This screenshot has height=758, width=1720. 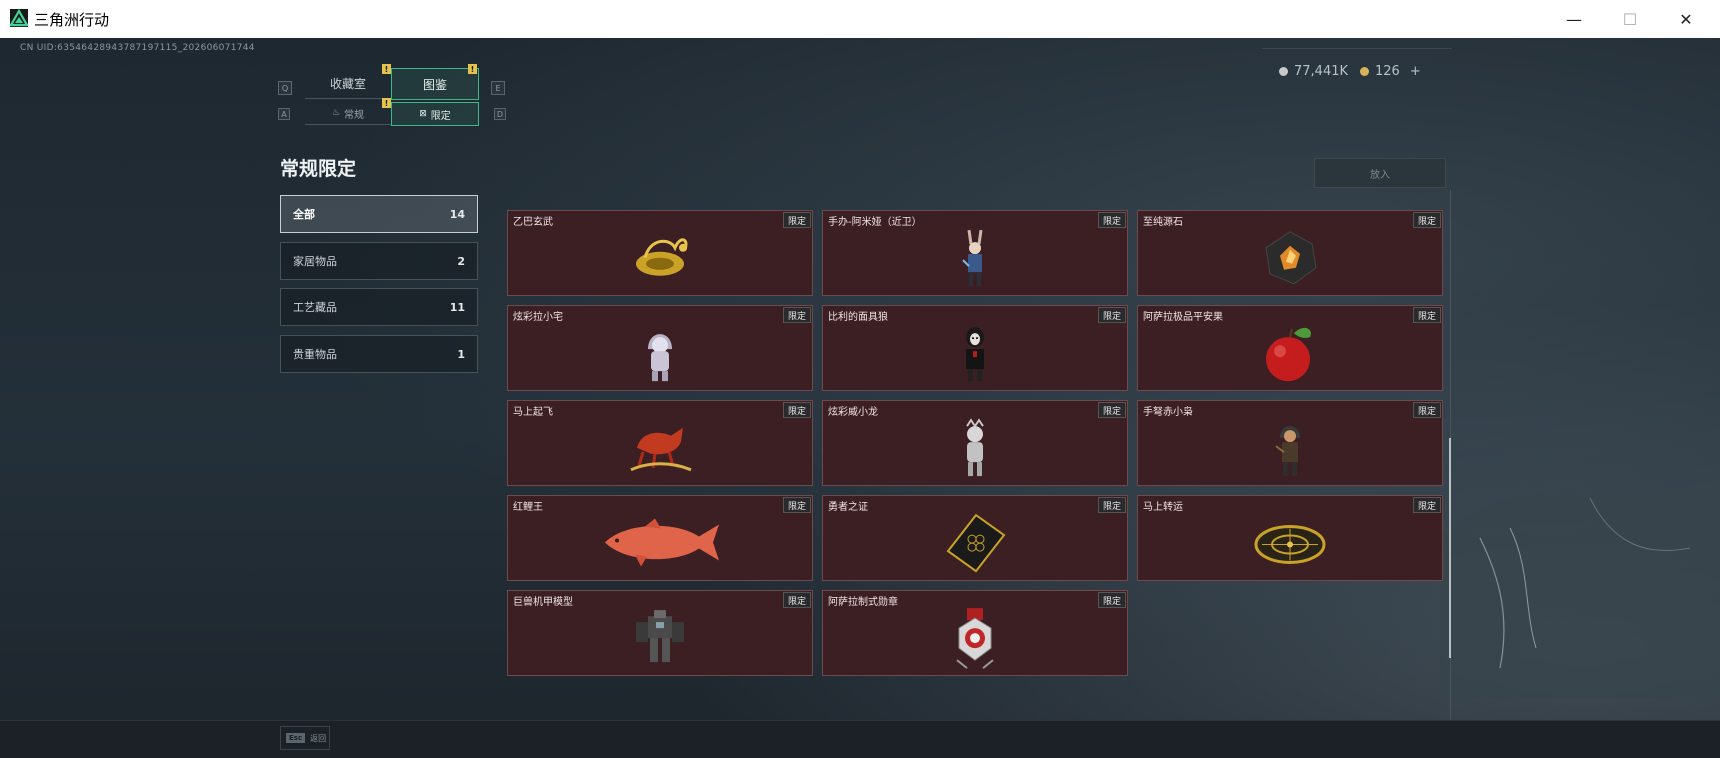 What do you see at coordinates (533, 412) in the screenshot?
I see `item-name: 马上起飞` at bounding box center [533, 412].